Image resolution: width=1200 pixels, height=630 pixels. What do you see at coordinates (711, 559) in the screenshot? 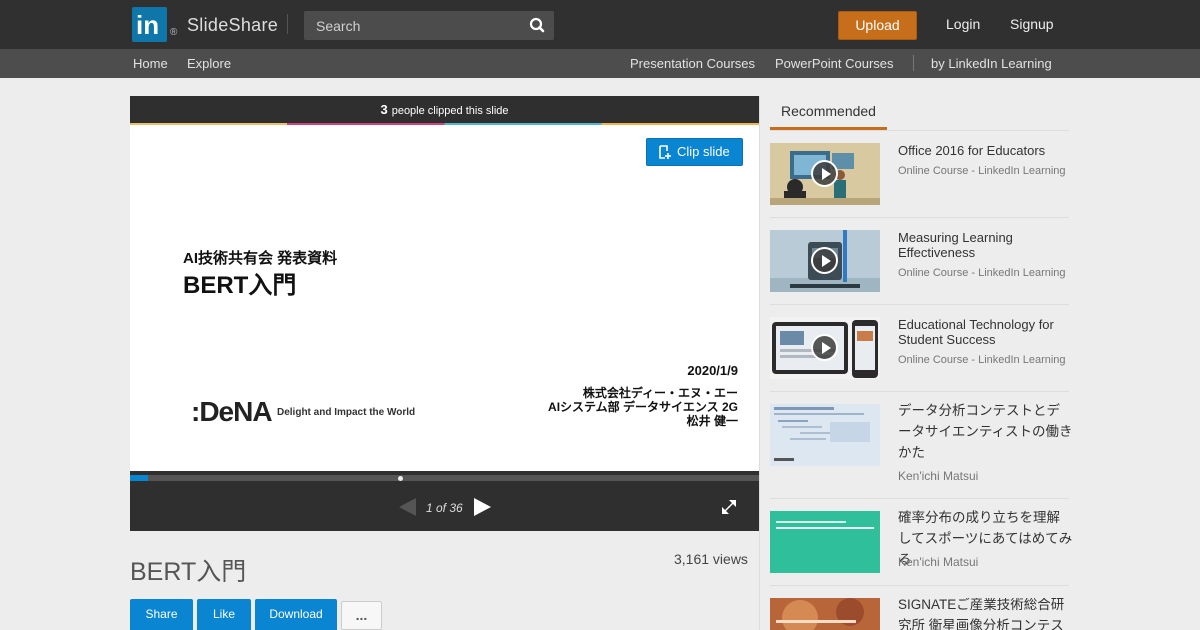
I see `view-count: 3,161 views` at bounding box center [711, 559].